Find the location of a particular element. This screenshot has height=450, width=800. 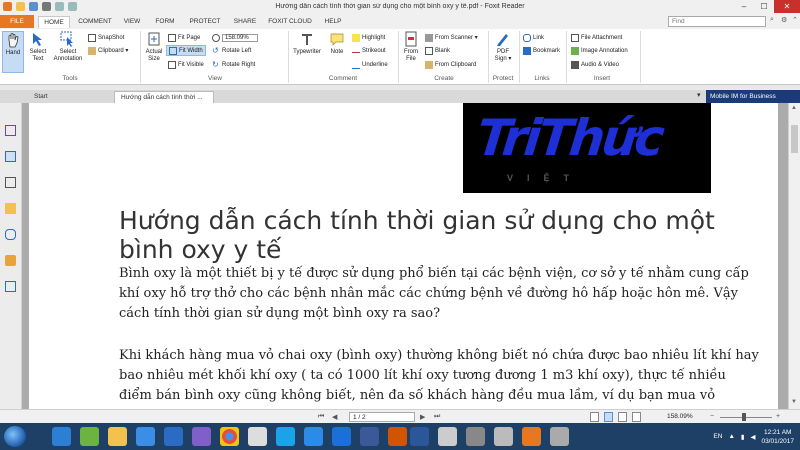

note-button: Note is located at coordinates (337, 43).